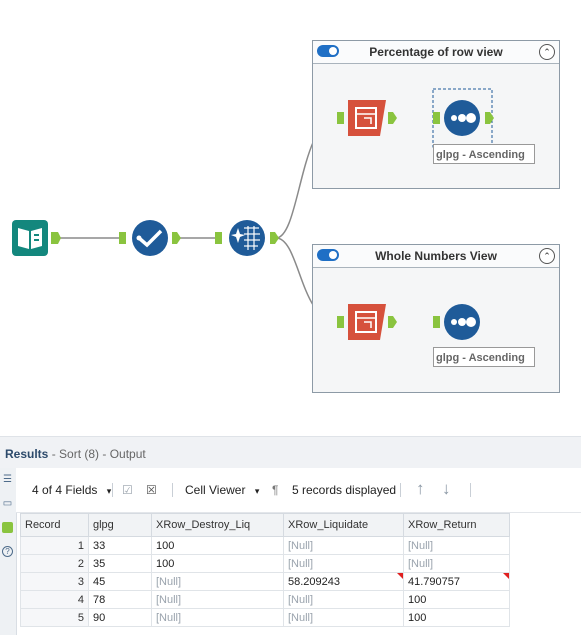 This screenshot has height=635, width=581. I want to click on sort-tool-top, so click(465, 119).